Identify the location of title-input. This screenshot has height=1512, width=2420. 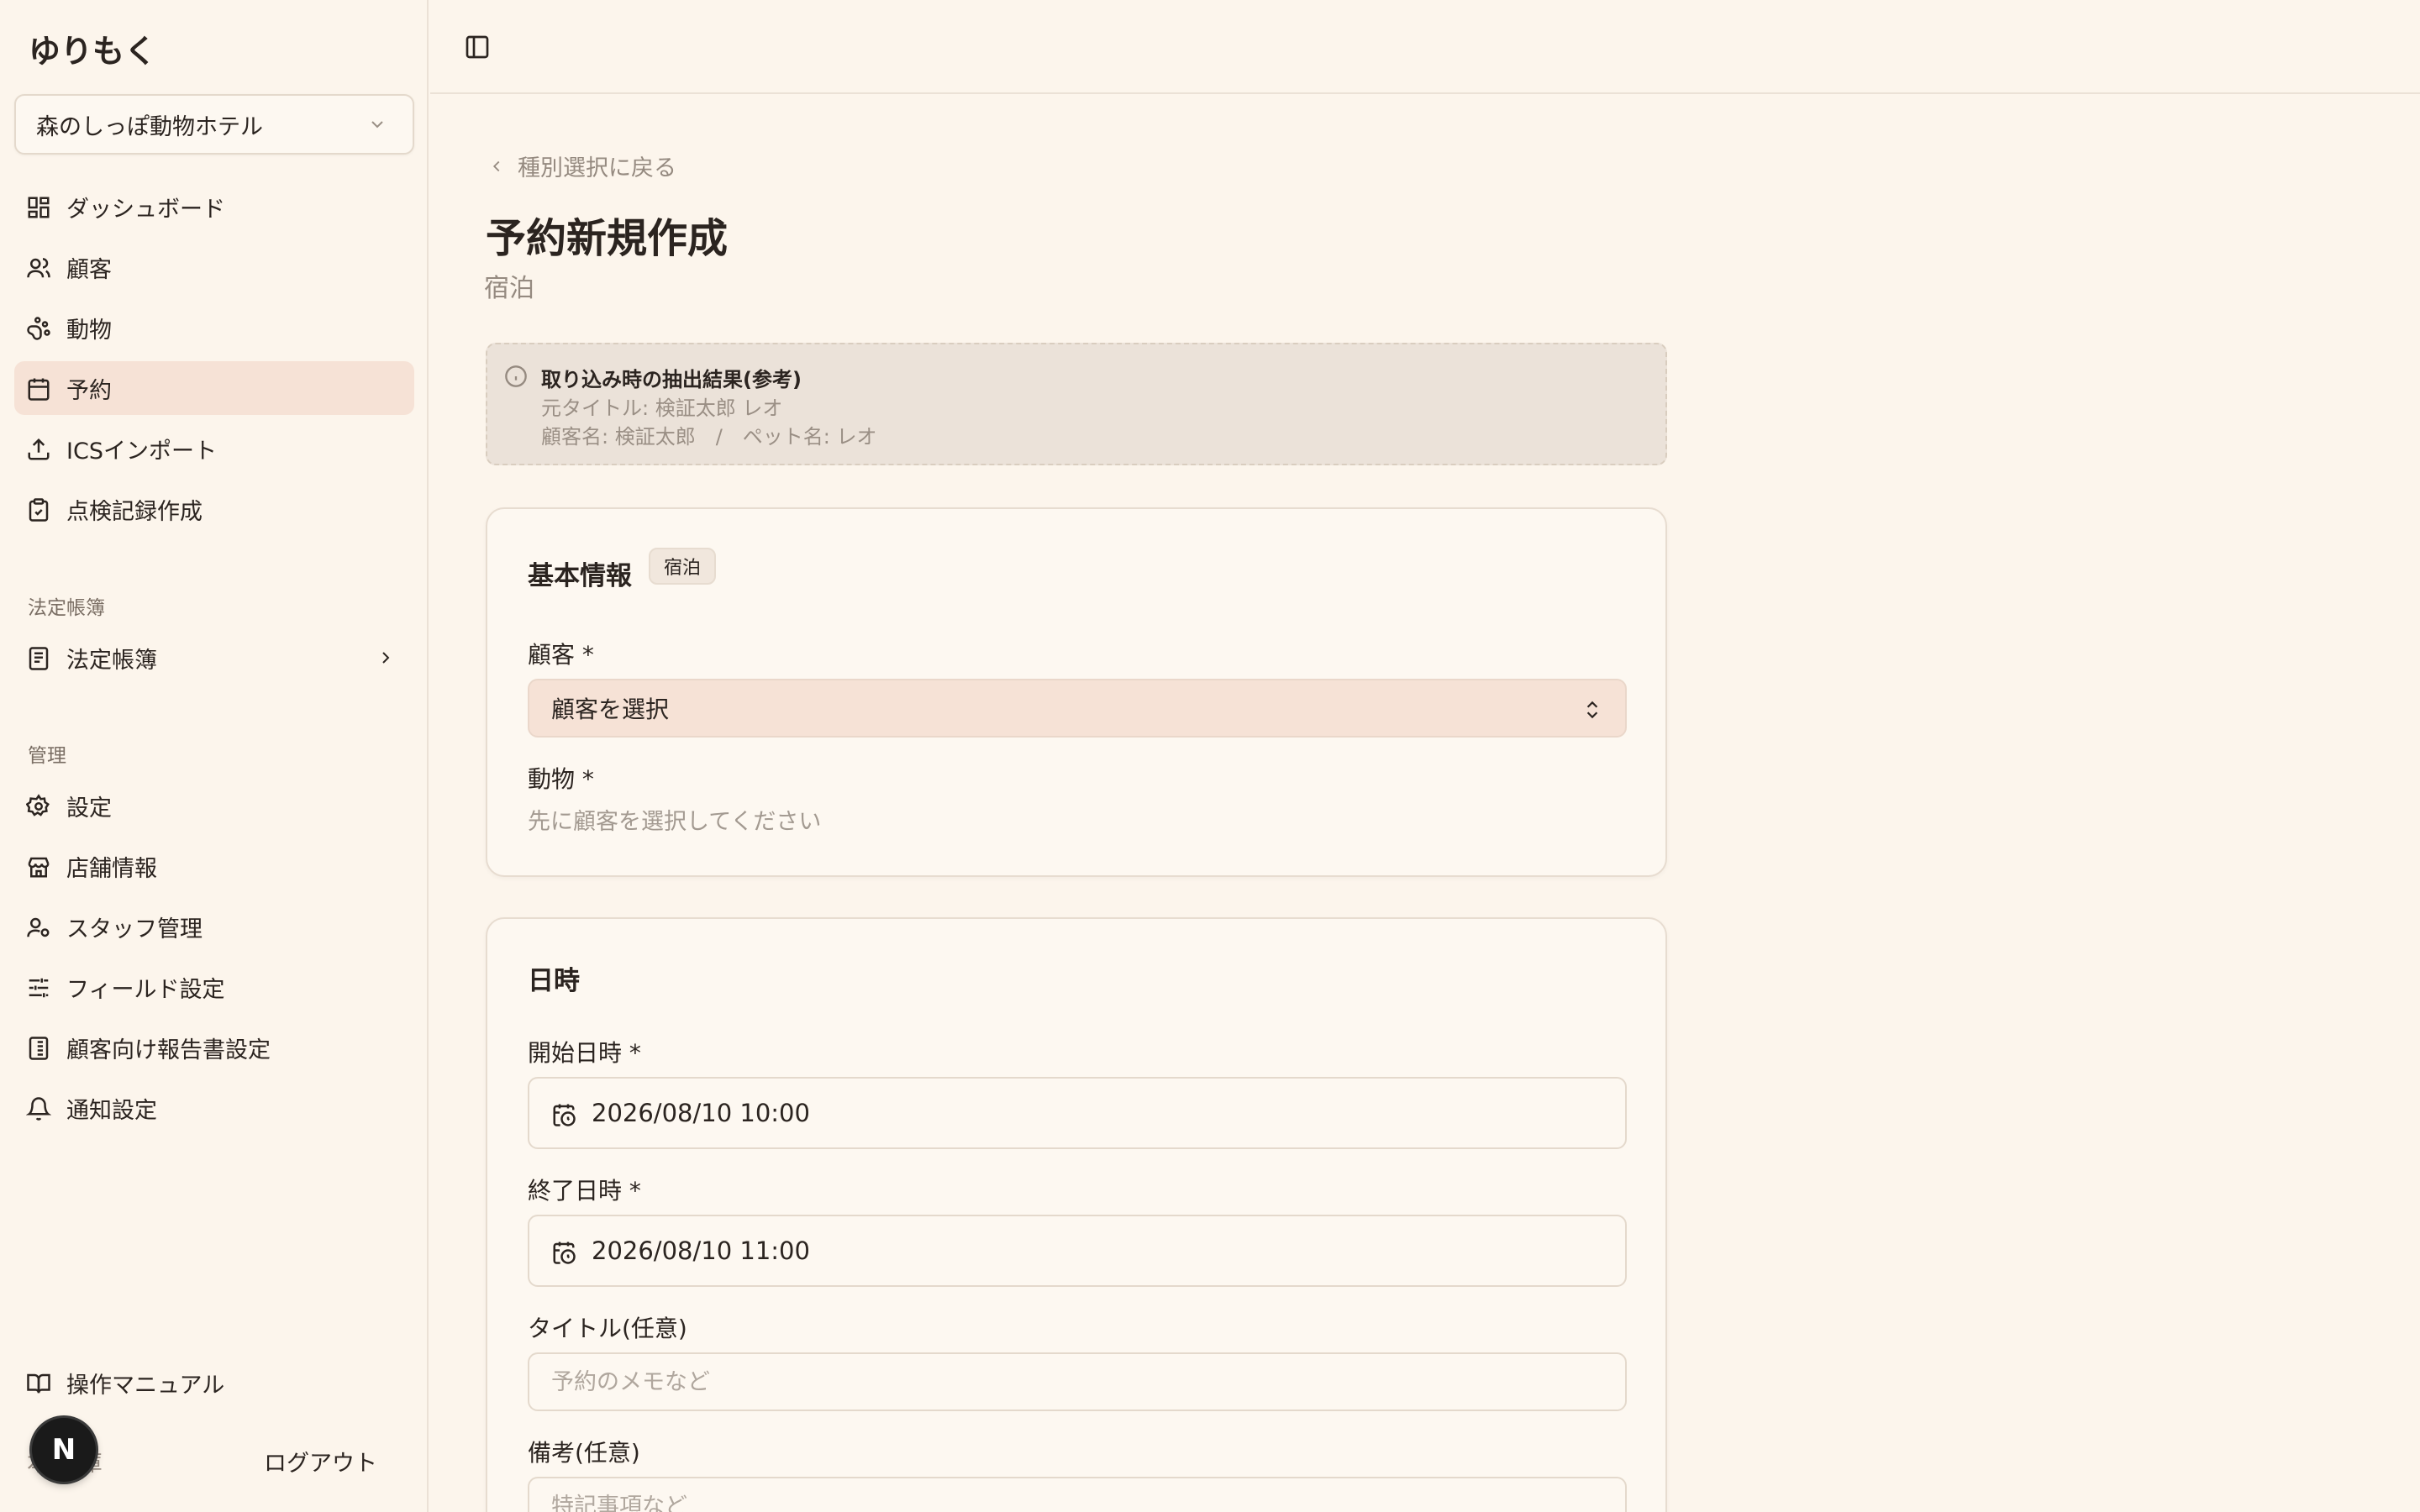
(1077, 1381).